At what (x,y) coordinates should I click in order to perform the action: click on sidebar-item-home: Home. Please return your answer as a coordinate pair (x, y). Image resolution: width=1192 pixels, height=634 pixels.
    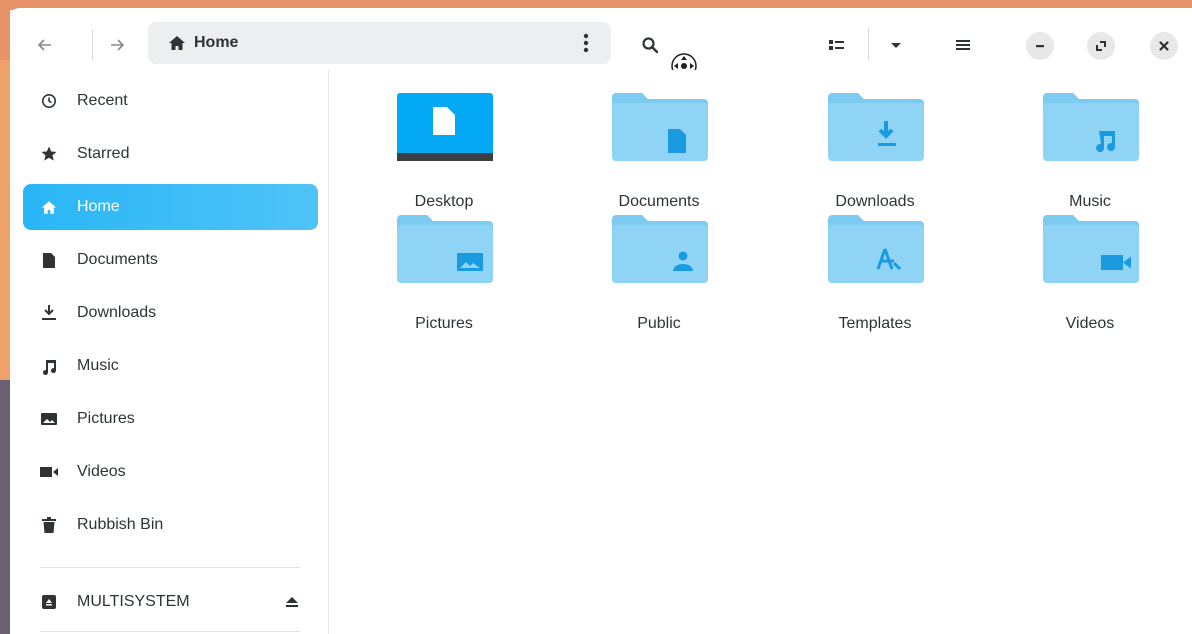
    Looking at the image, I should click on (170, 207).